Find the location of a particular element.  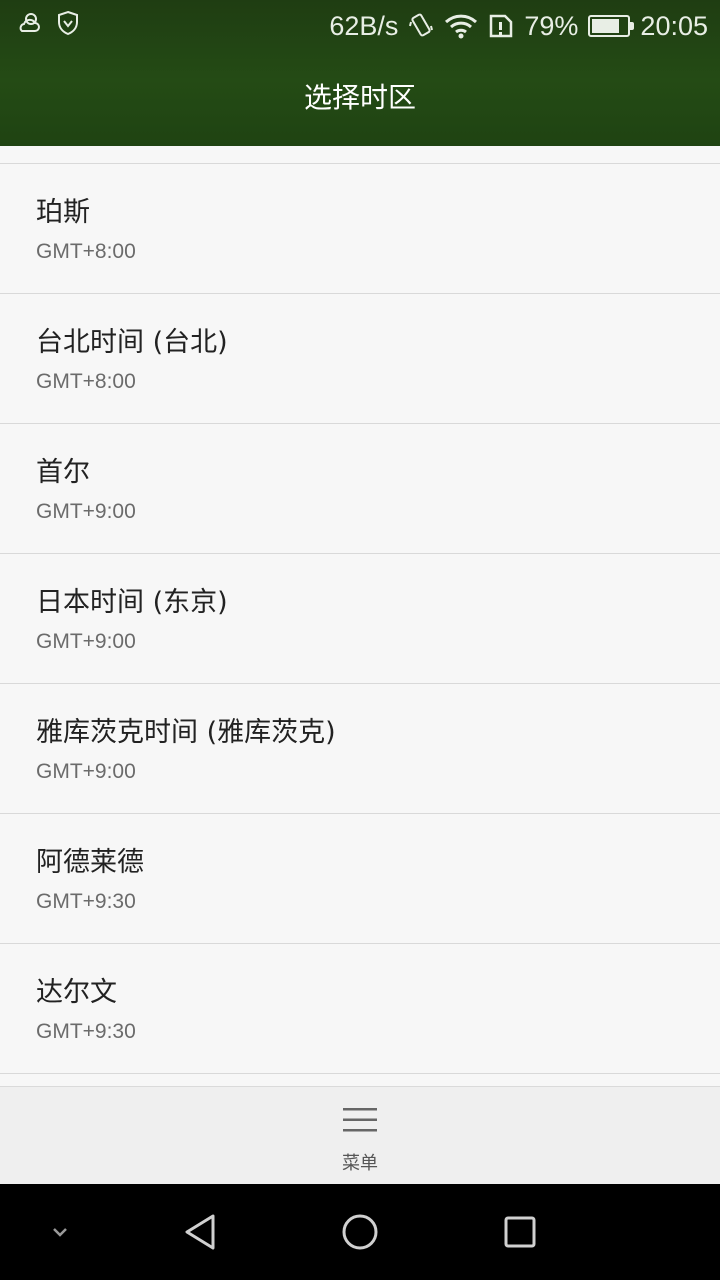

vibrate-icon is located at coordinates (421, 26).